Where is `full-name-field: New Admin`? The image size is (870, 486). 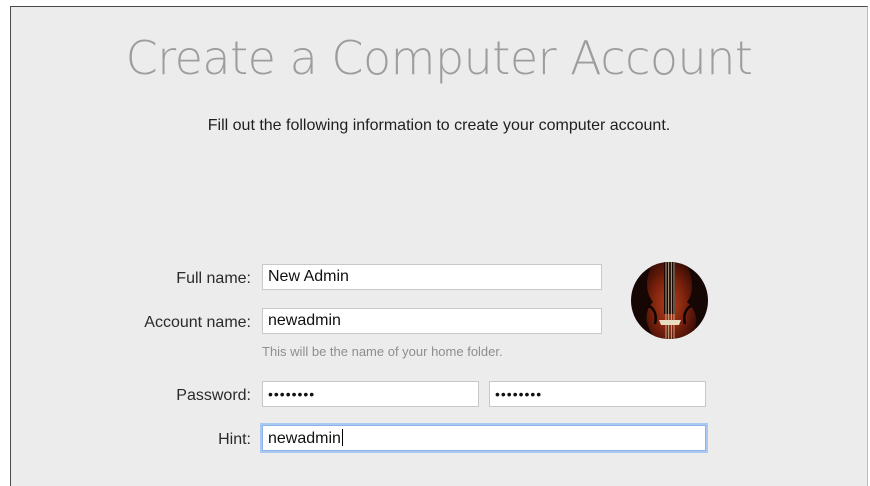
full-name-field: New Admin is located at coordinates (432, 277).